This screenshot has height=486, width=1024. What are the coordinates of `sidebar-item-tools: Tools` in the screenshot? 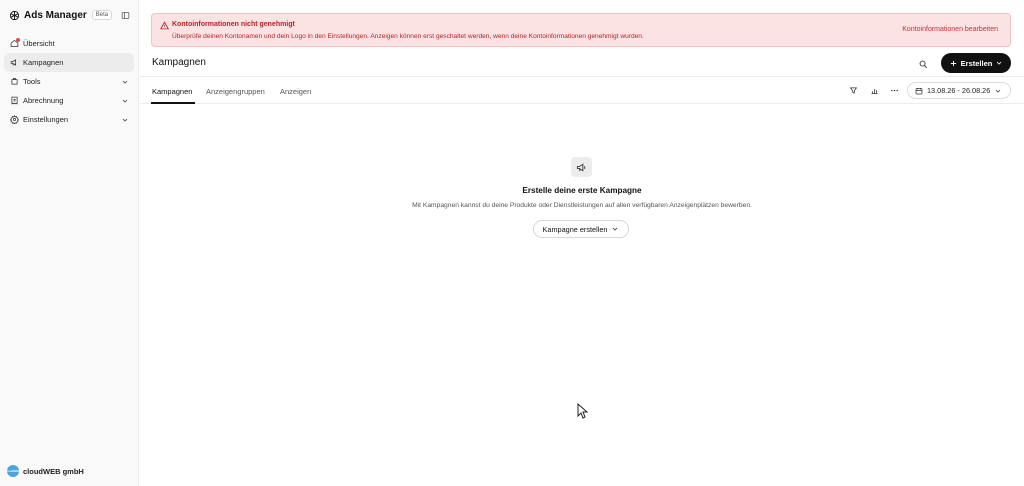 It's located at (69, 81).